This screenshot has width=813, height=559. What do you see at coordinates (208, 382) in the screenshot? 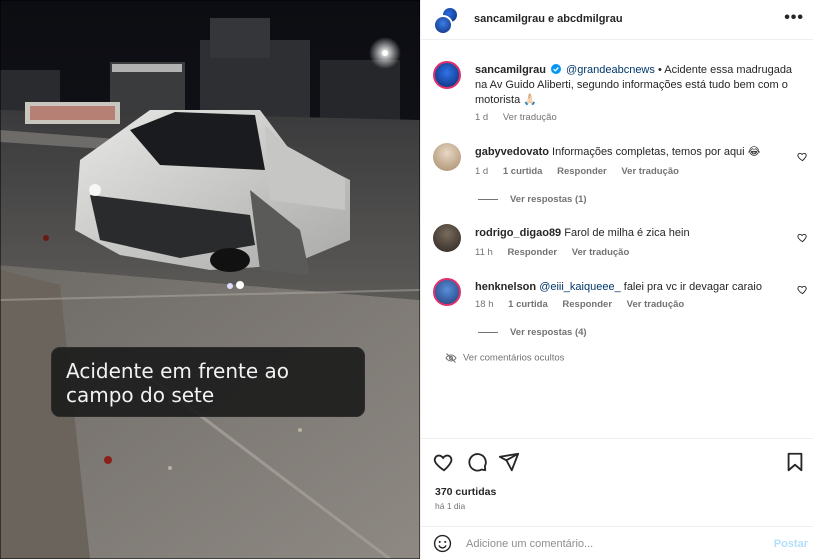
I see `media-text-overlay: Acidente em frente ao campo do sete` at bounding box center [208, 382].